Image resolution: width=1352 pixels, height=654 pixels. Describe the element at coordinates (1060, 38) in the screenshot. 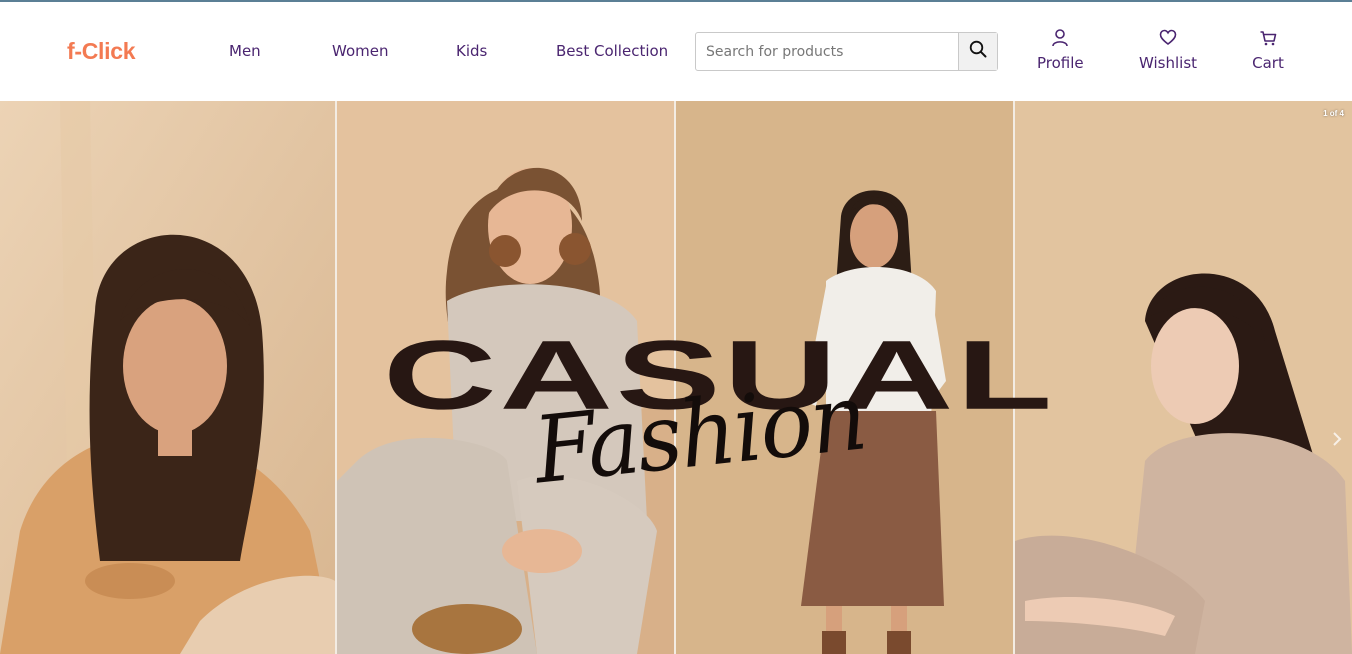

I see `user-icon` at that location.